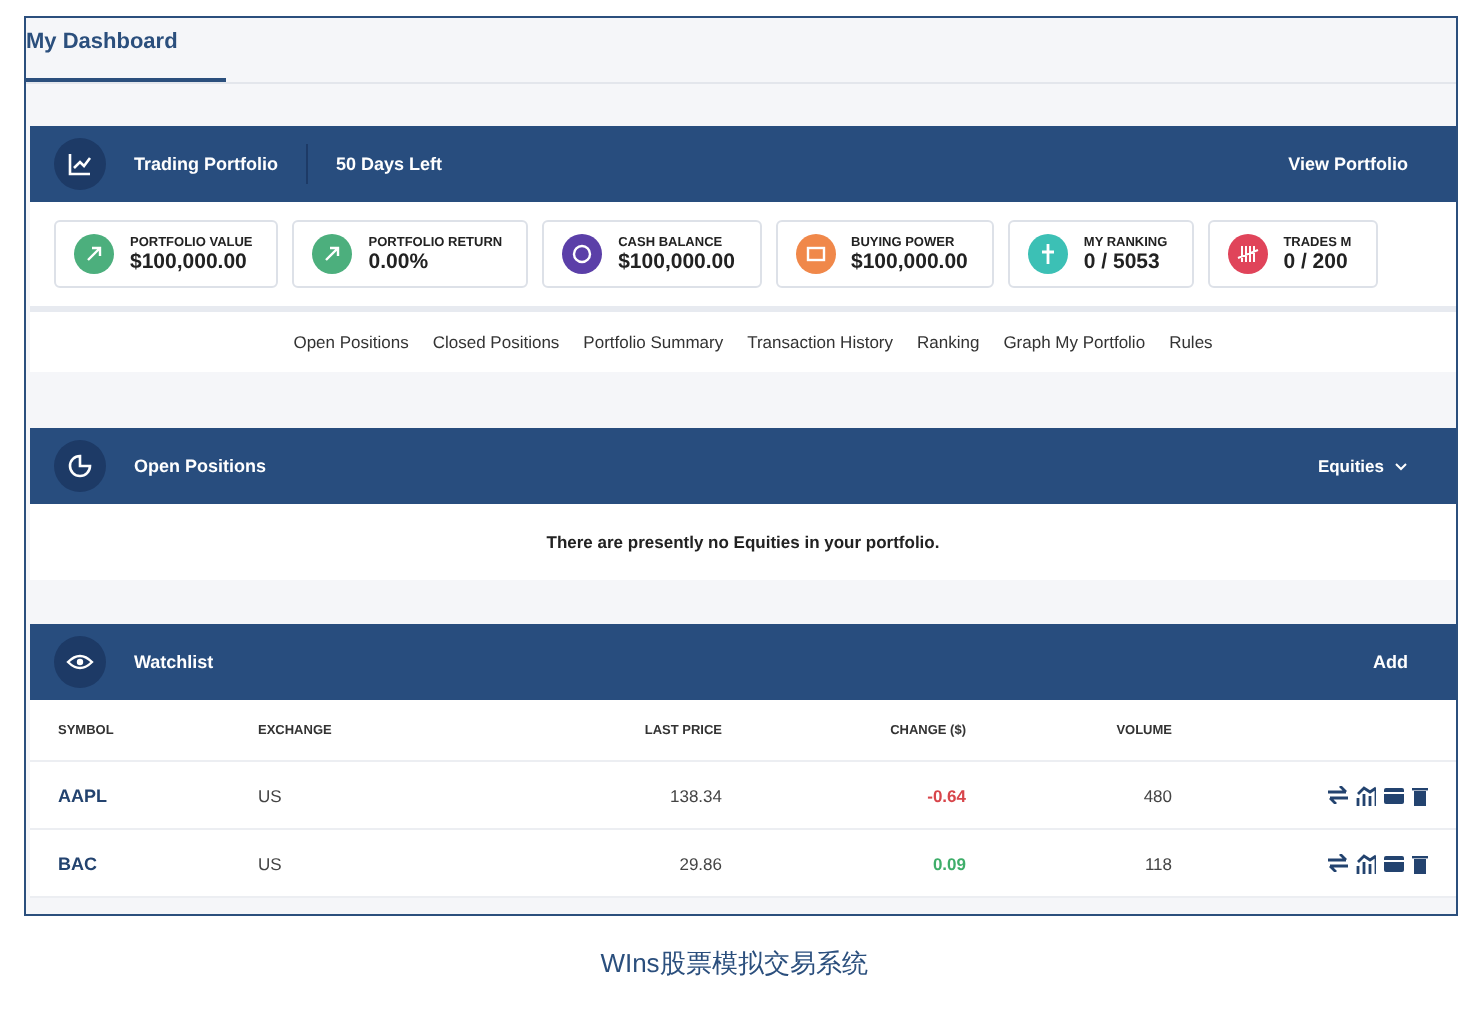 This screenshot has width=1468, height=1034. I want to click on nav-link: Rules, so click(1191, 342).